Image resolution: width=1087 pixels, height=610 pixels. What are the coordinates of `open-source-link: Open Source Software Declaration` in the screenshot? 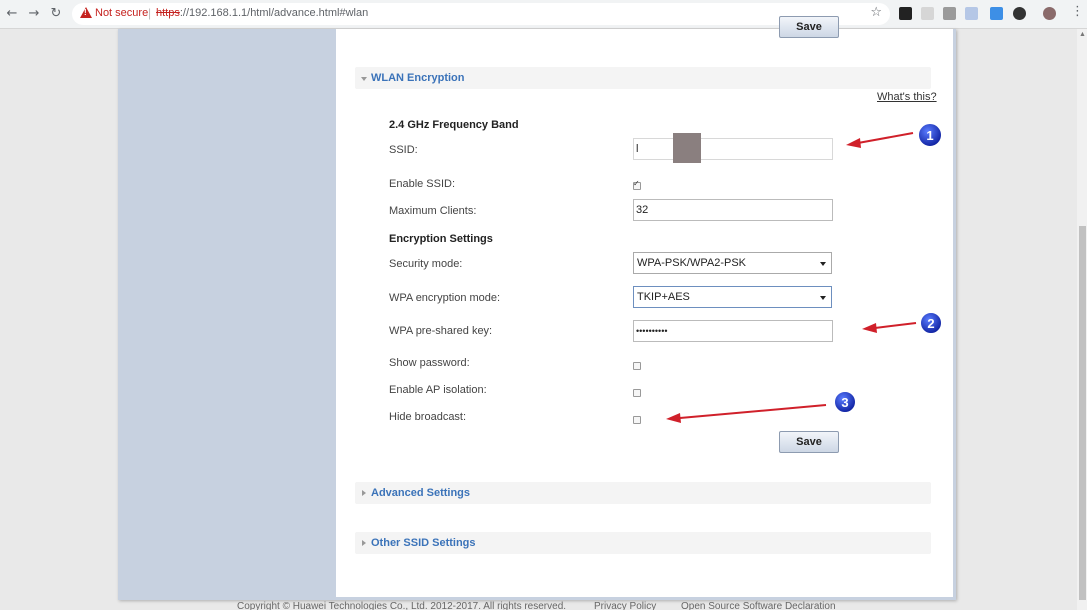 It's located at (758, 605).